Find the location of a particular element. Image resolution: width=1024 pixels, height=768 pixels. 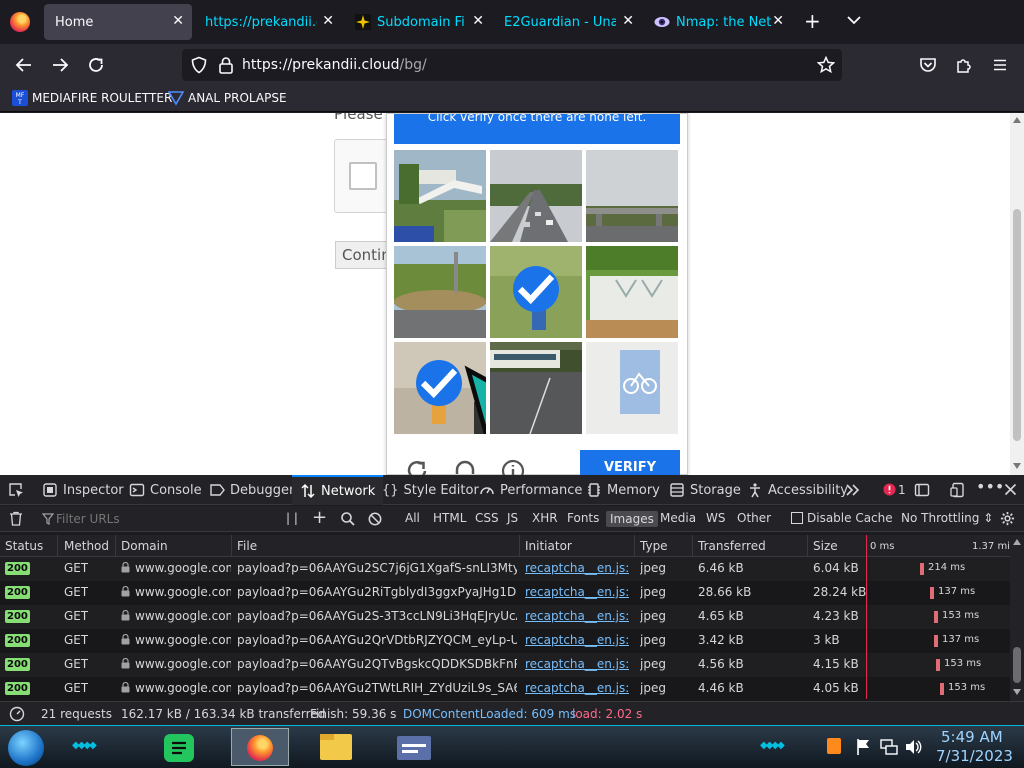

url-text: https://prekandii.cloud/bg/ is located at coordinates (334, 65).